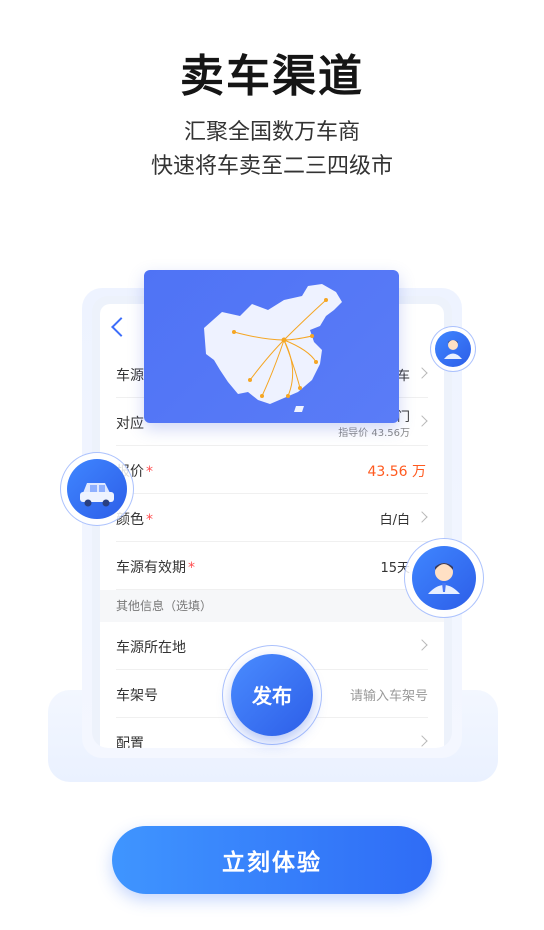  What do you see at coordinates (151, 648) in the screenshot?
I see `row-label: 车源所在地` at bounding box center [151, 648].